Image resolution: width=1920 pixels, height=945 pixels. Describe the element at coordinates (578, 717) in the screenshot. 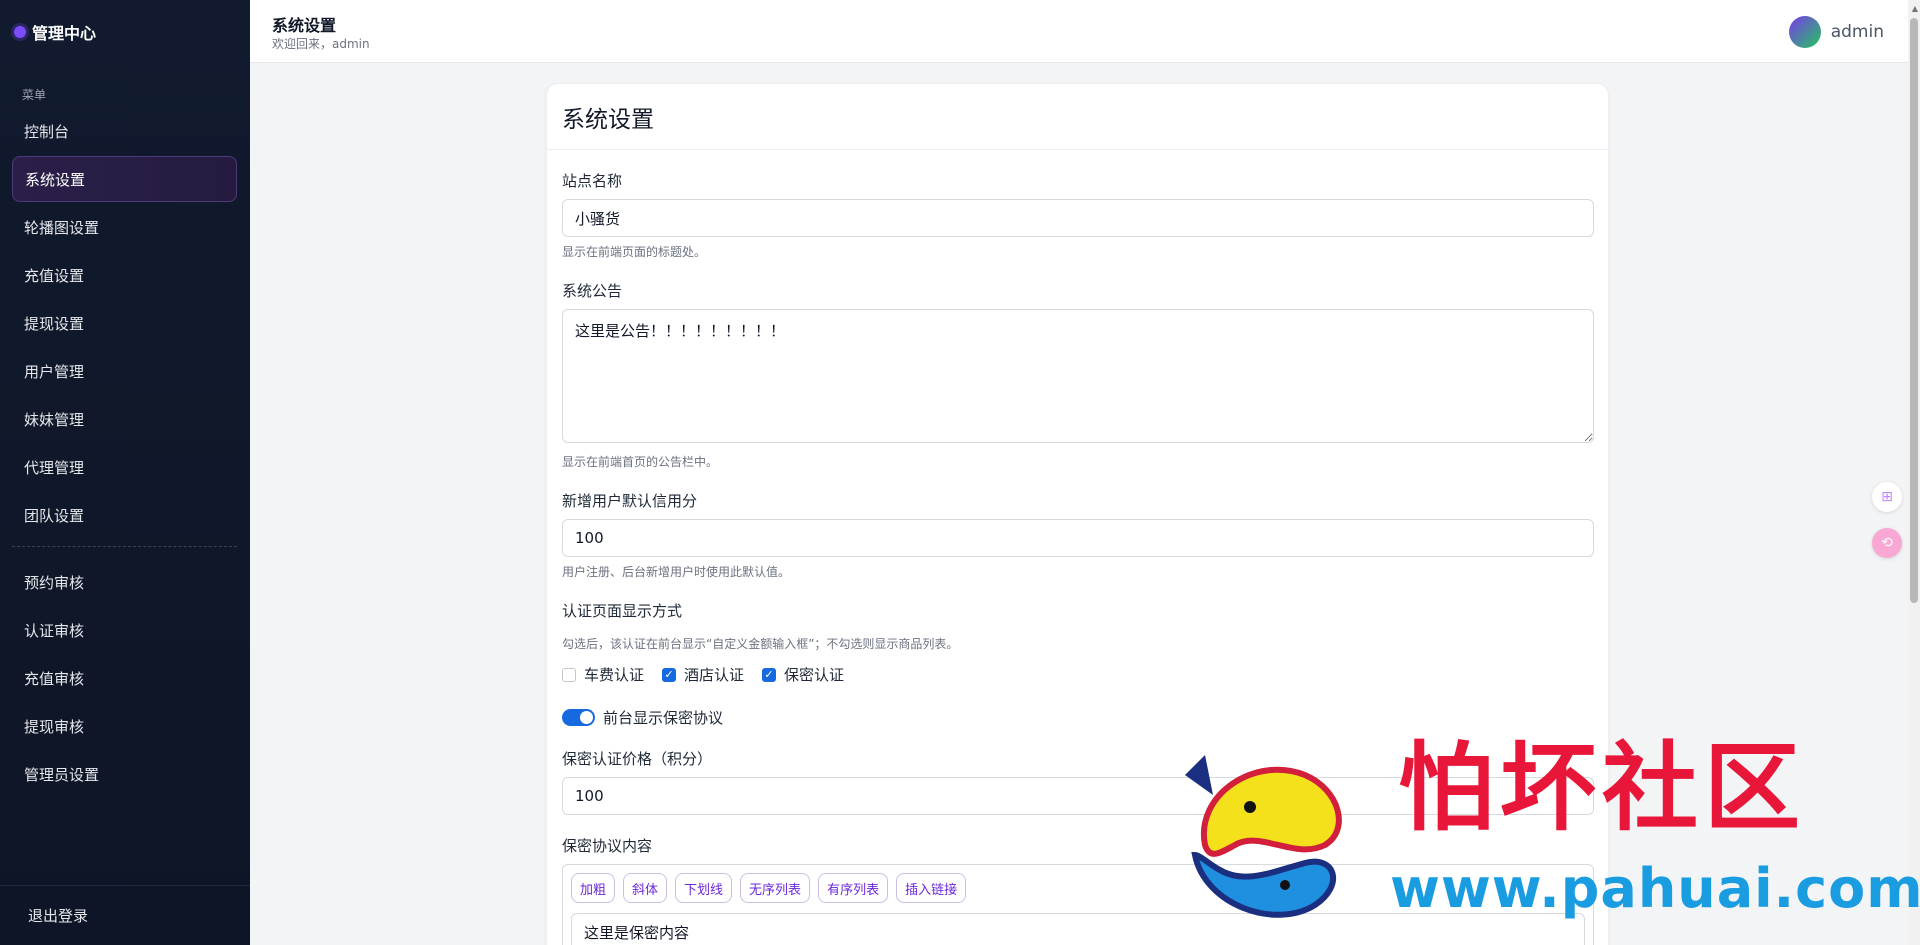

I see `secret-agreement-toggle` at that location.